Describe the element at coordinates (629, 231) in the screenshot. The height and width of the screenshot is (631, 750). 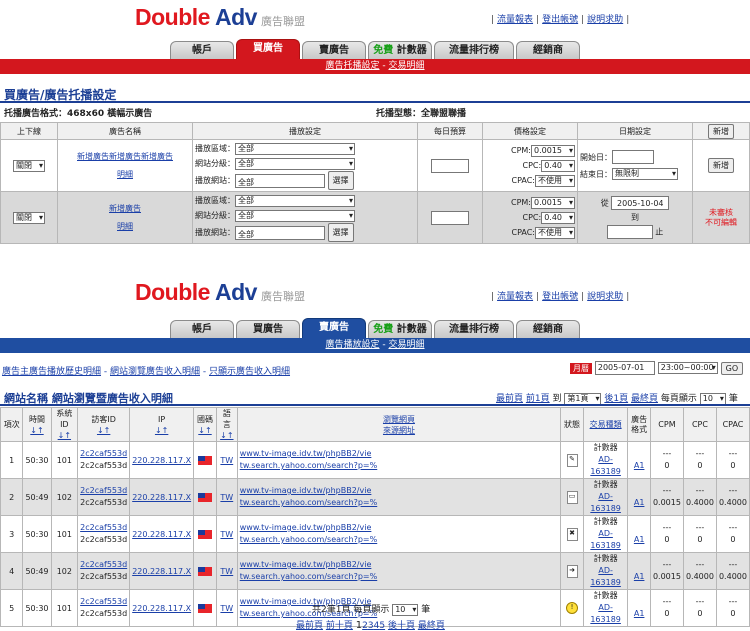
I see `to-date-input` at that location.